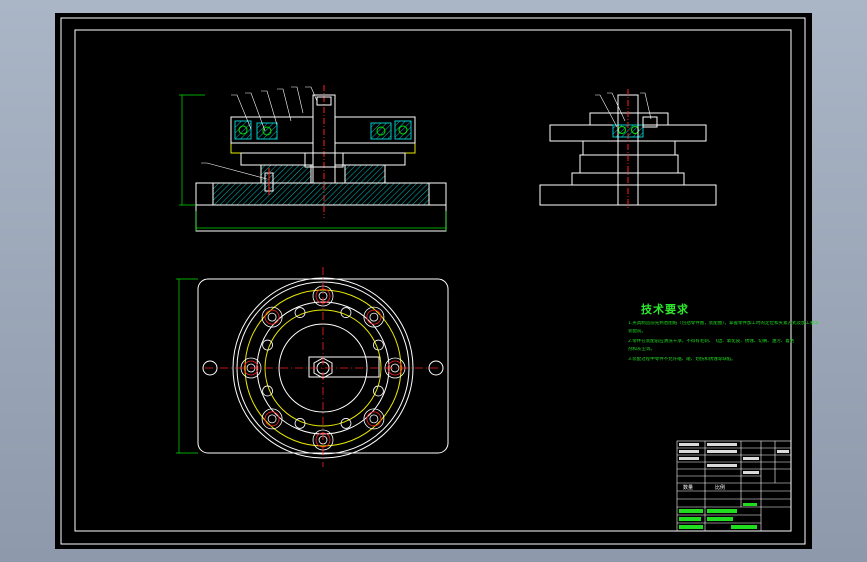  I want to click on plan-view, so click(312, 367).